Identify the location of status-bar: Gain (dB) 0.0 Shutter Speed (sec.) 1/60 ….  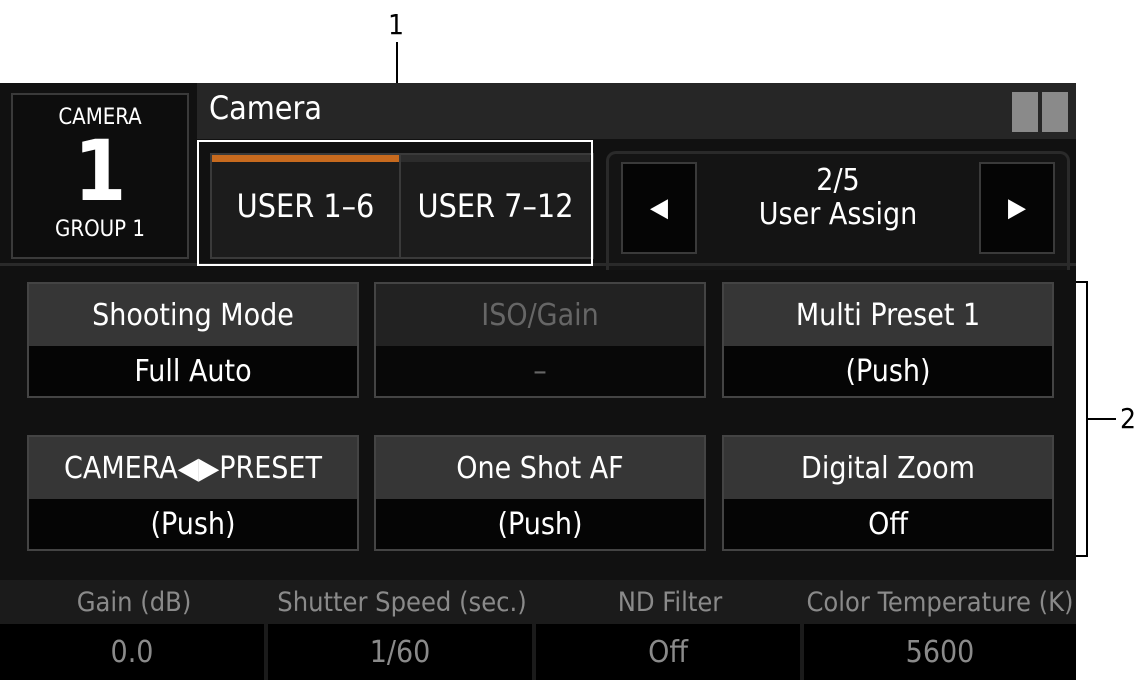
(538, 630).